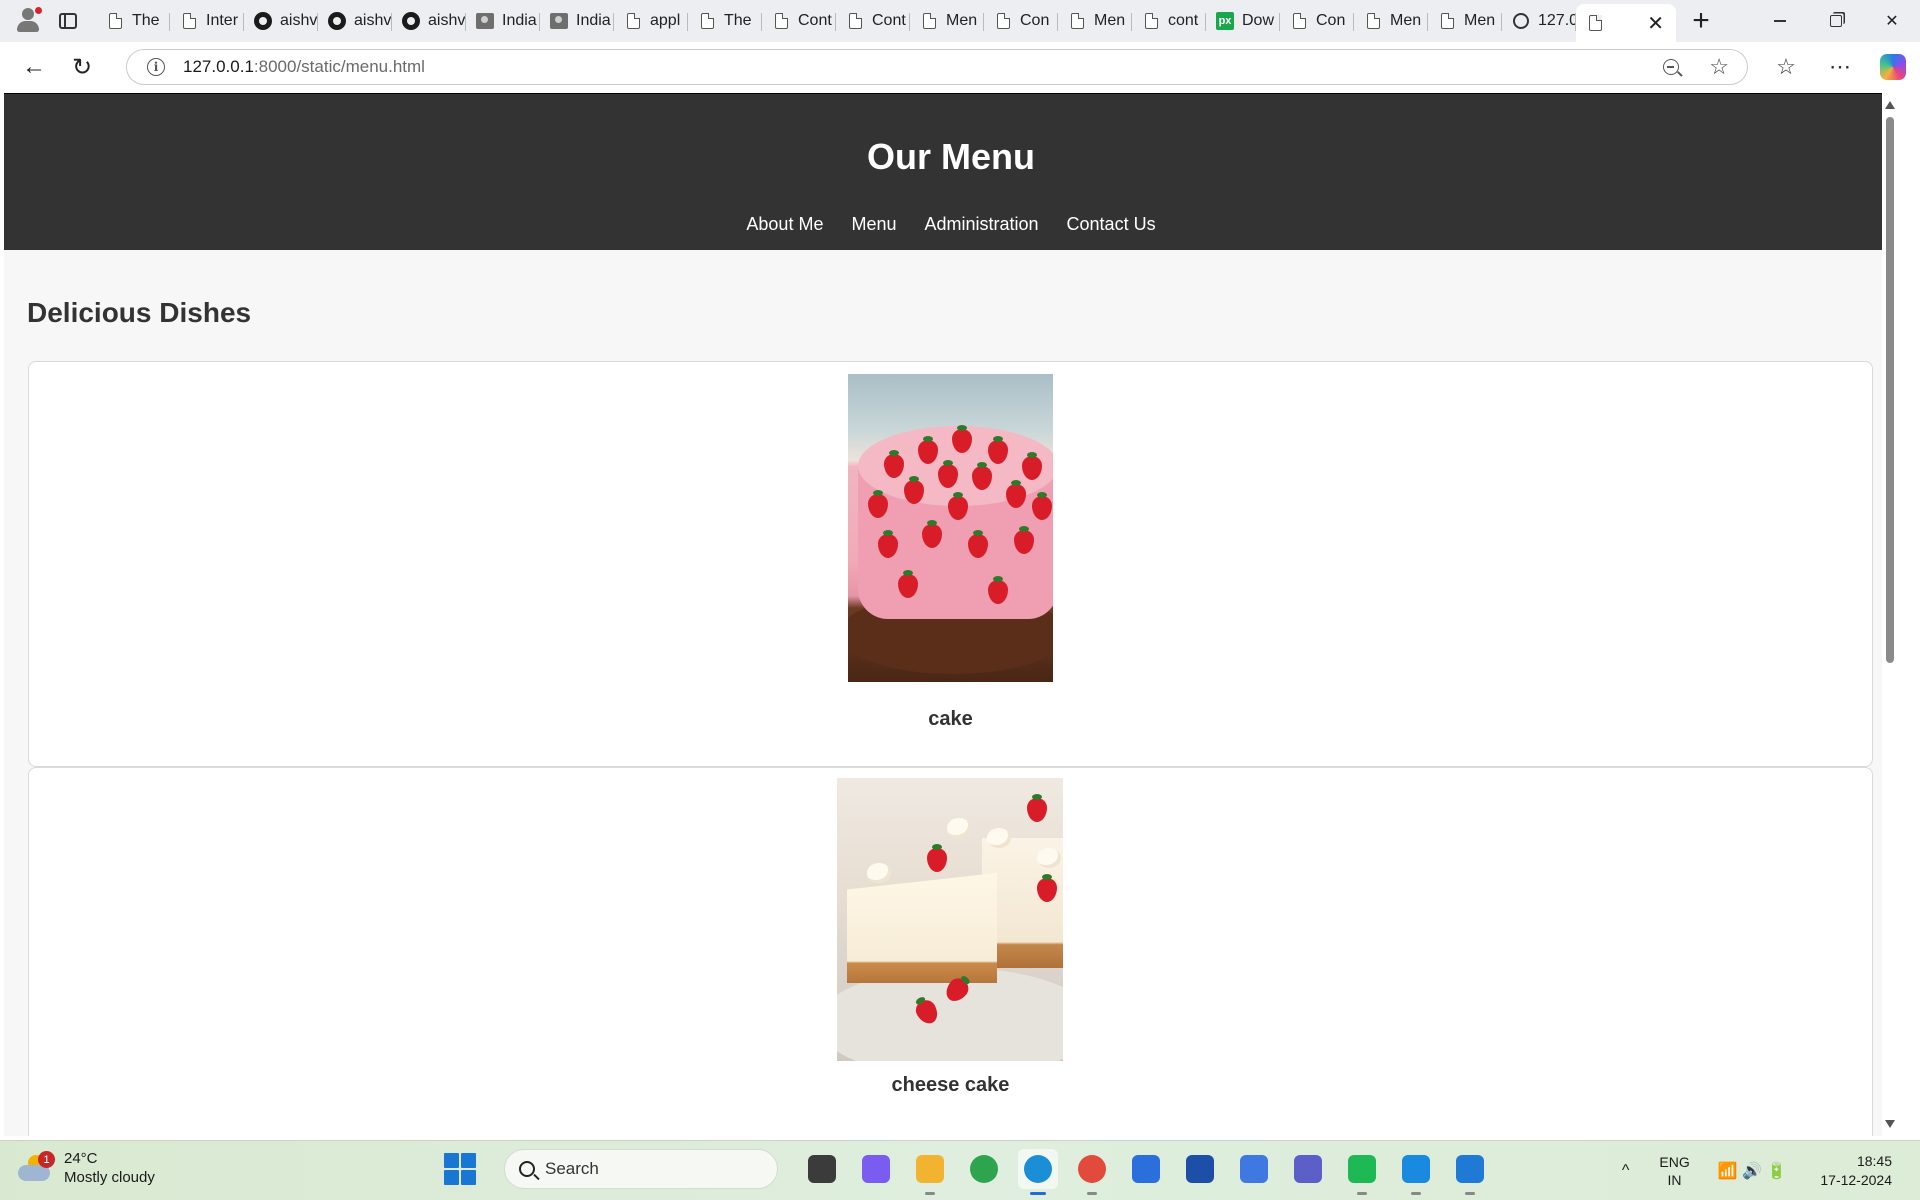 This screenshot has height=1200, width=1920. I want to click on dish-name: cake, so click(950, 719).